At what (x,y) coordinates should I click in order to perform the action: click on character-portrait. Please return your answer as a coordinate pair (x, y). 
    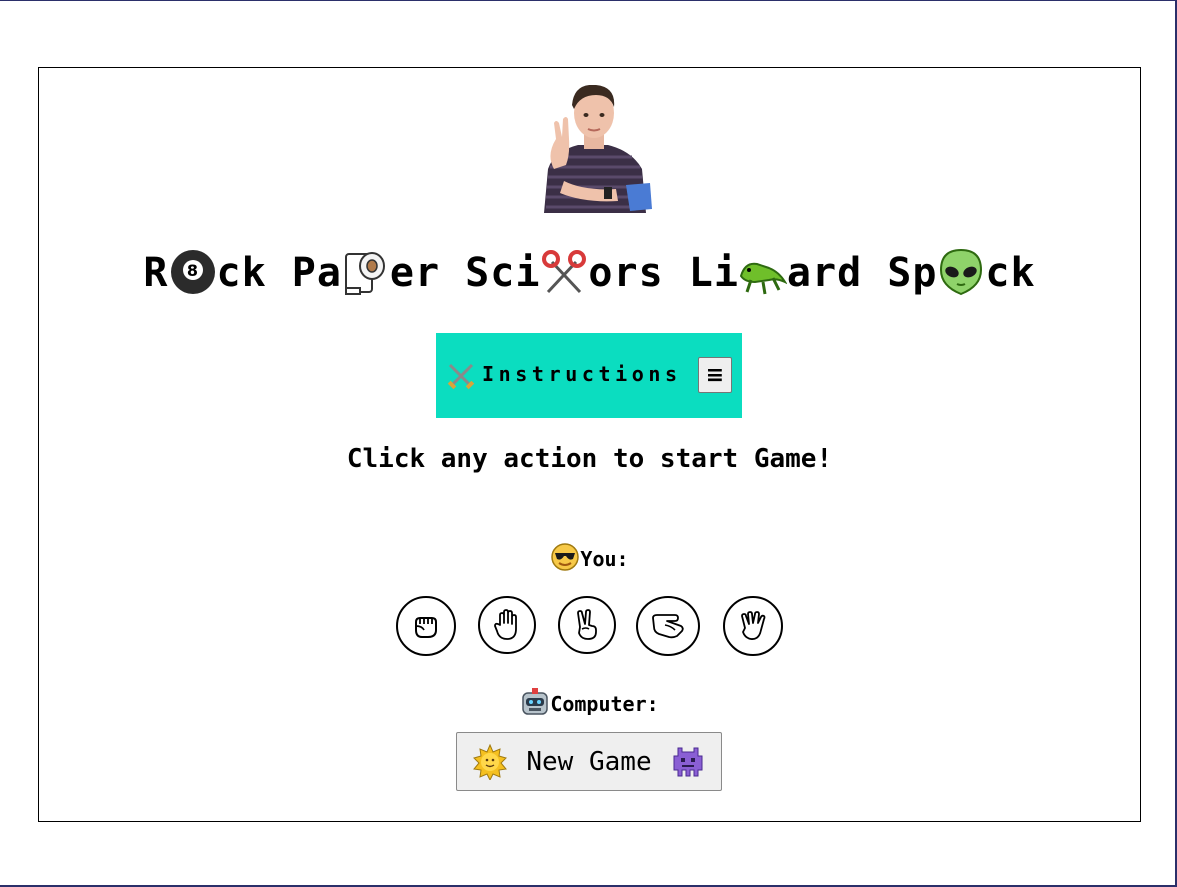
    Looking at the image, I should click on (593, 148).